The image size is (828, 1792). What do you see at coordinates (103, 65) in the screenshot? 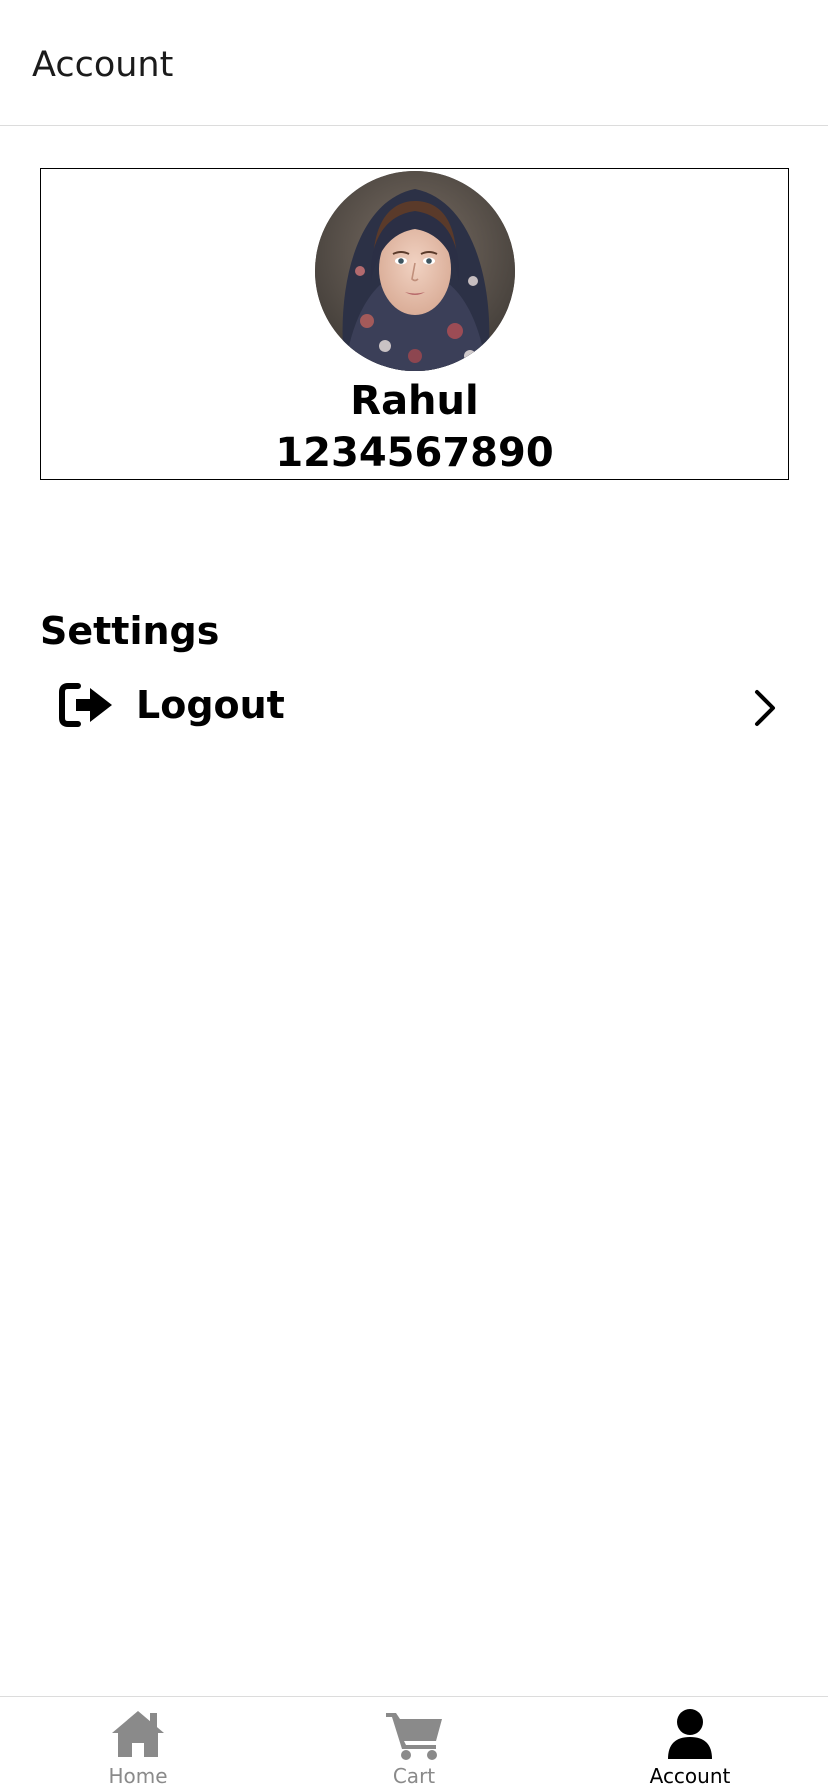
I see `page-title: Account` at bounding box center [103, 65].